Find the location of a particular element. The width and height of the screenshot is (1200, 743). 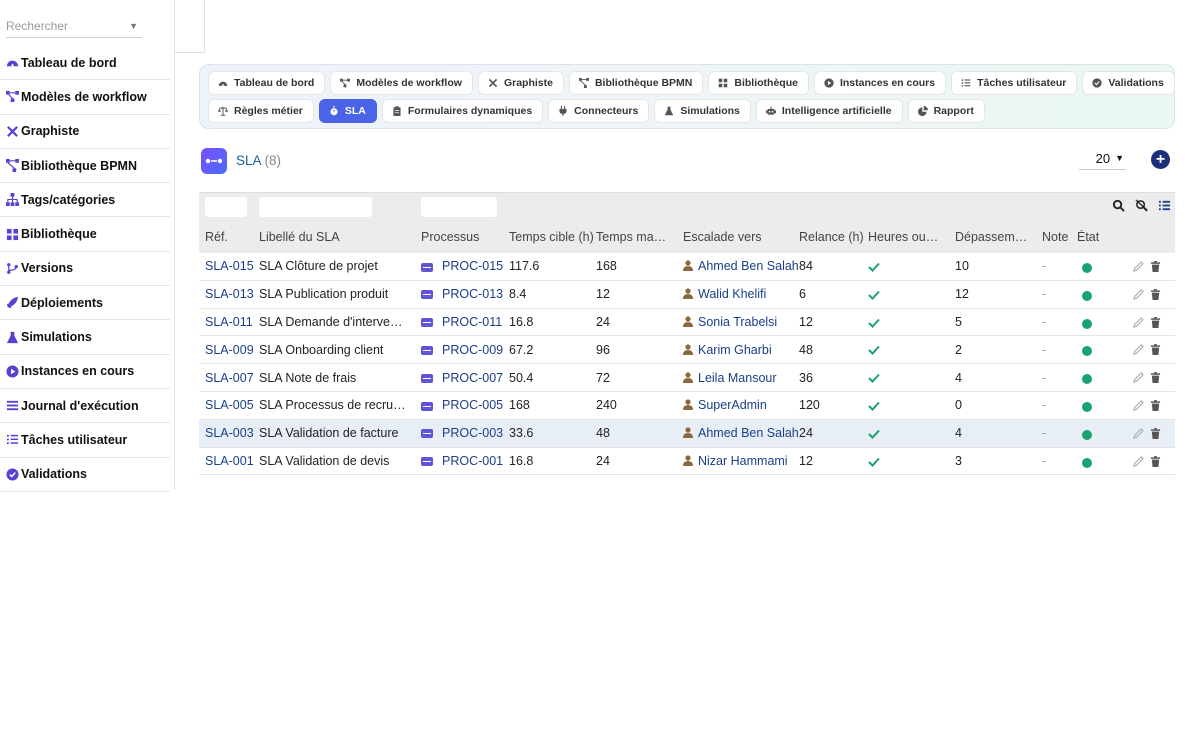

process-link: PROC-001 is located at coordinates (472, 461).